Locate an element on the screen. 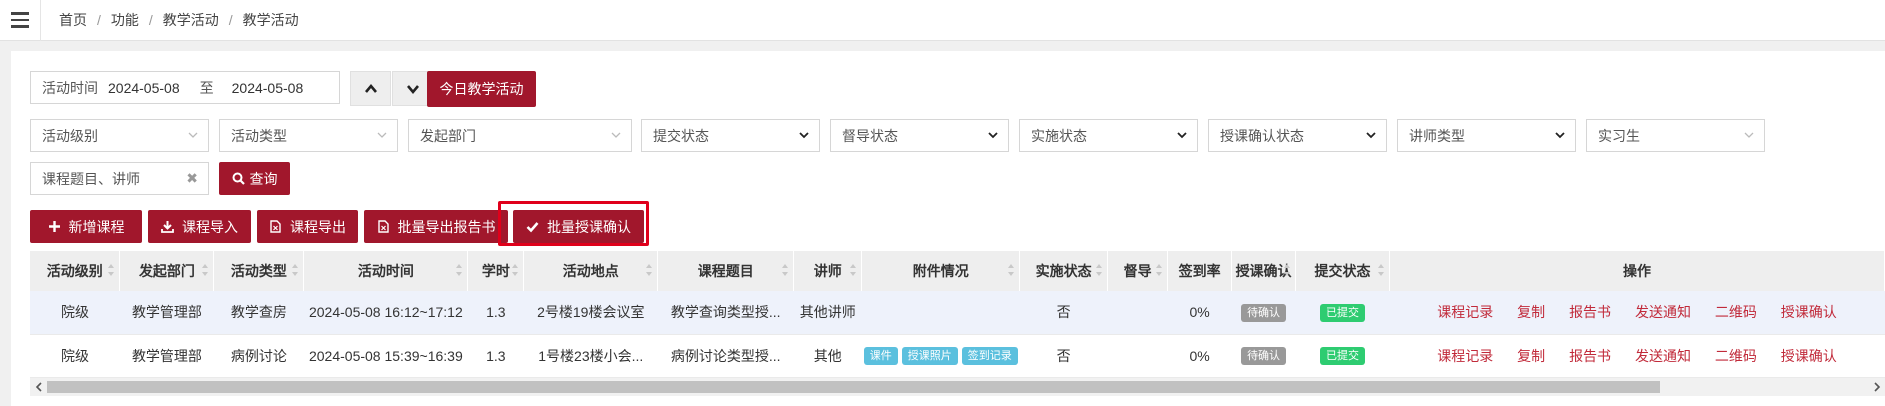  attachment-badge: 授课照片 is located at coordinates (929, 356).